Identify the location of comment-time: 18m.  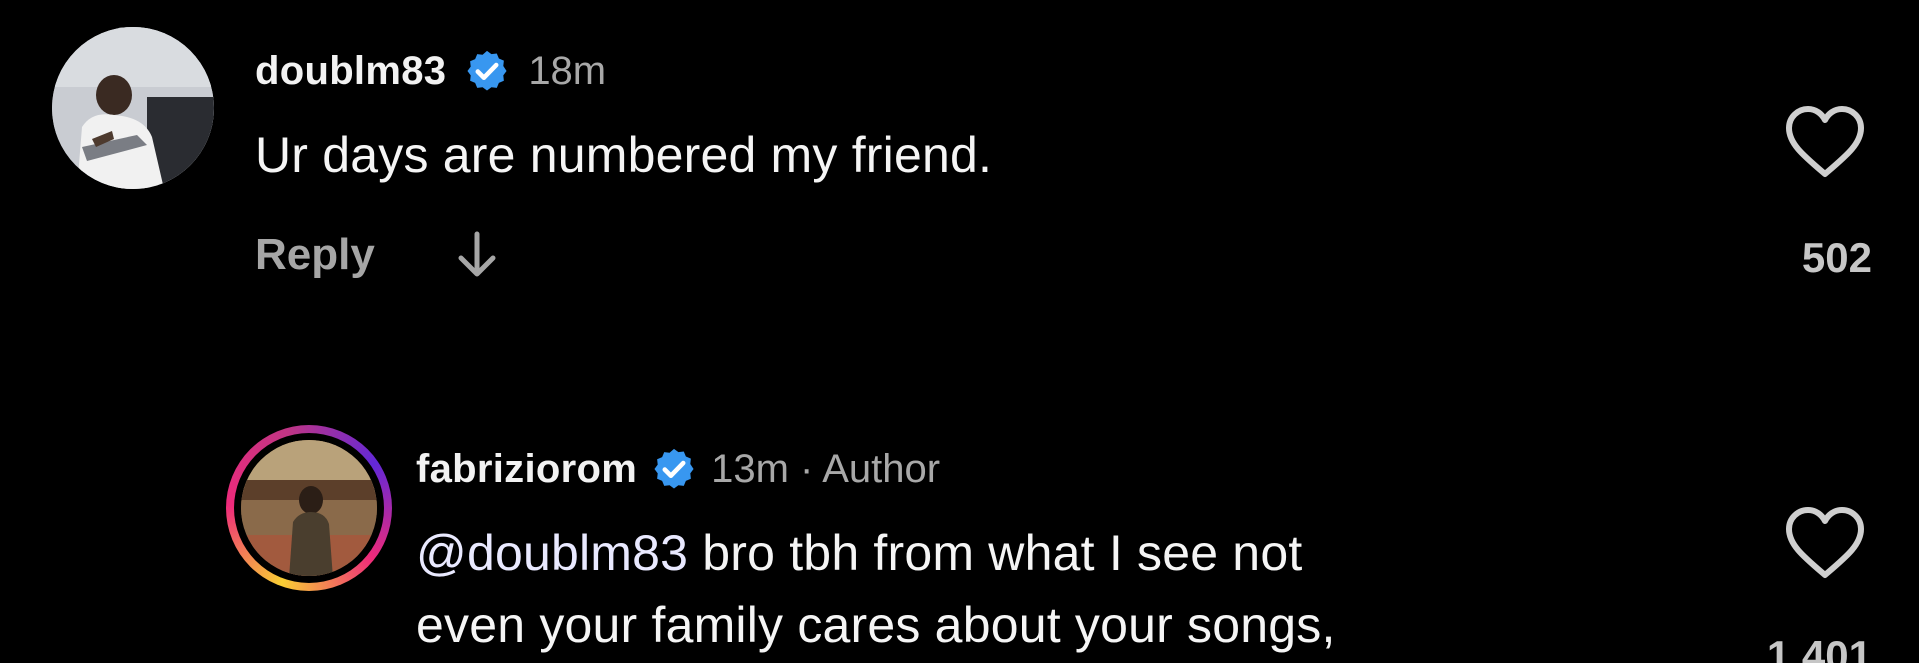
(567, 70).